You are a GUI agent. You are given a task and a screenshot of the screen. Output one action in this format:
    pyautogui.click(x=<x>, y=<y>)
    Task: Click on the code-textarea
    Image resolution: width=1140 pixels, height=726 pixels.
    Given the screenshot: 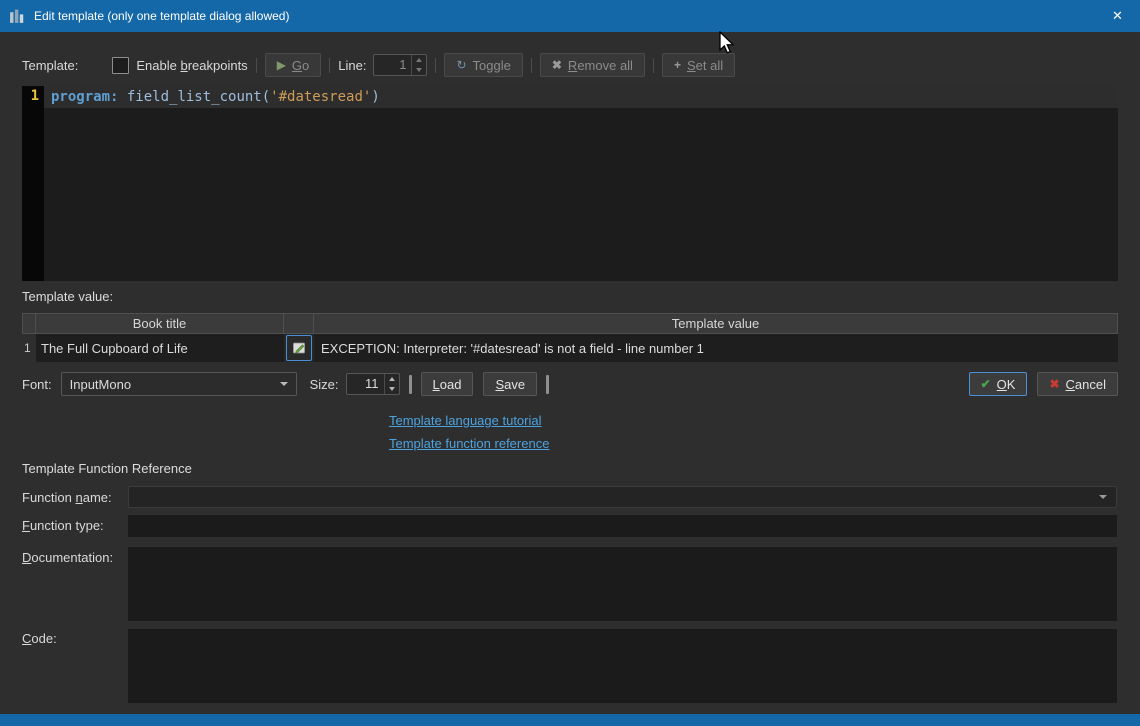 What is the action you would take?
    pyautogui.click(x=622, y=666)
    